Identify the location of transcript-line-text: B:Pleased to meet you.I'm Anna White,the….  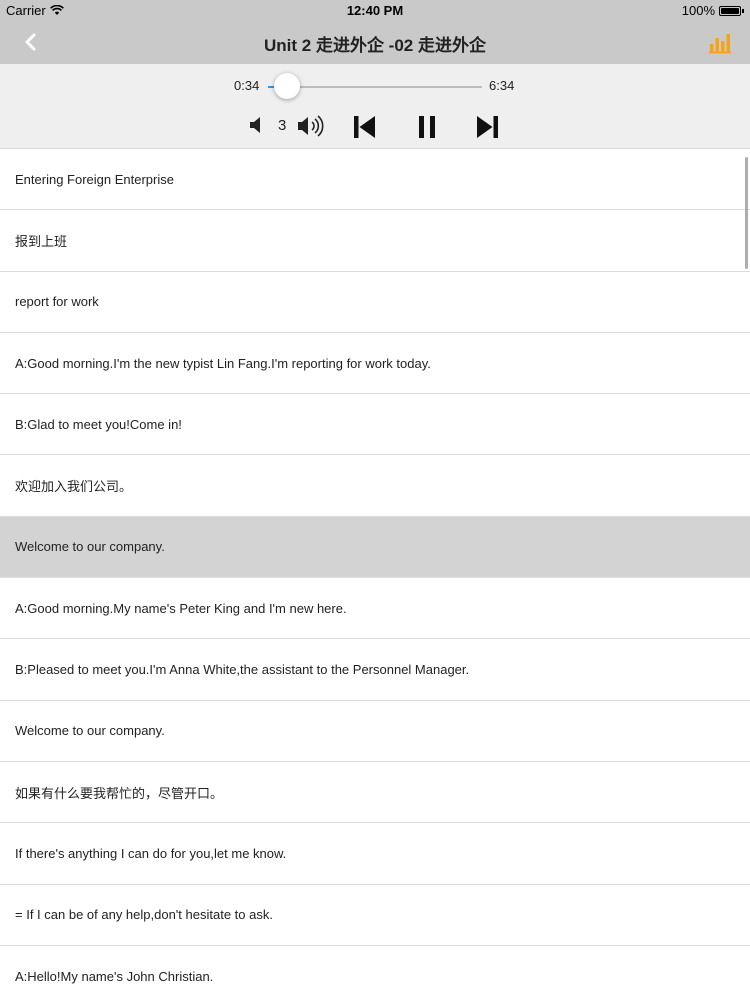
(242, 670).